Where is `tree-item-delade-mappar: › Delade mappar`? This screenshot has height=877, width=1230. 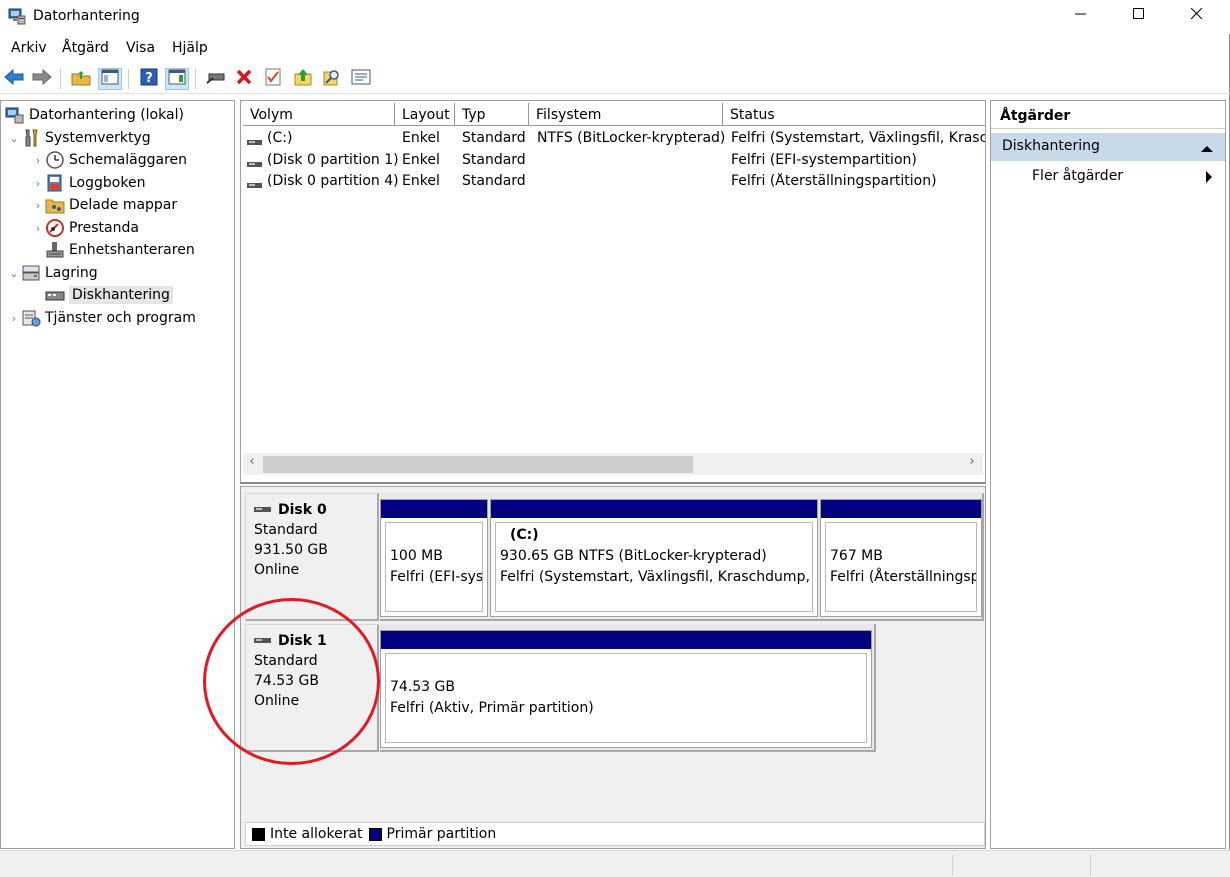 tree-item-delade-mappar: › Delade mappar is located at coordinates (104, 205).